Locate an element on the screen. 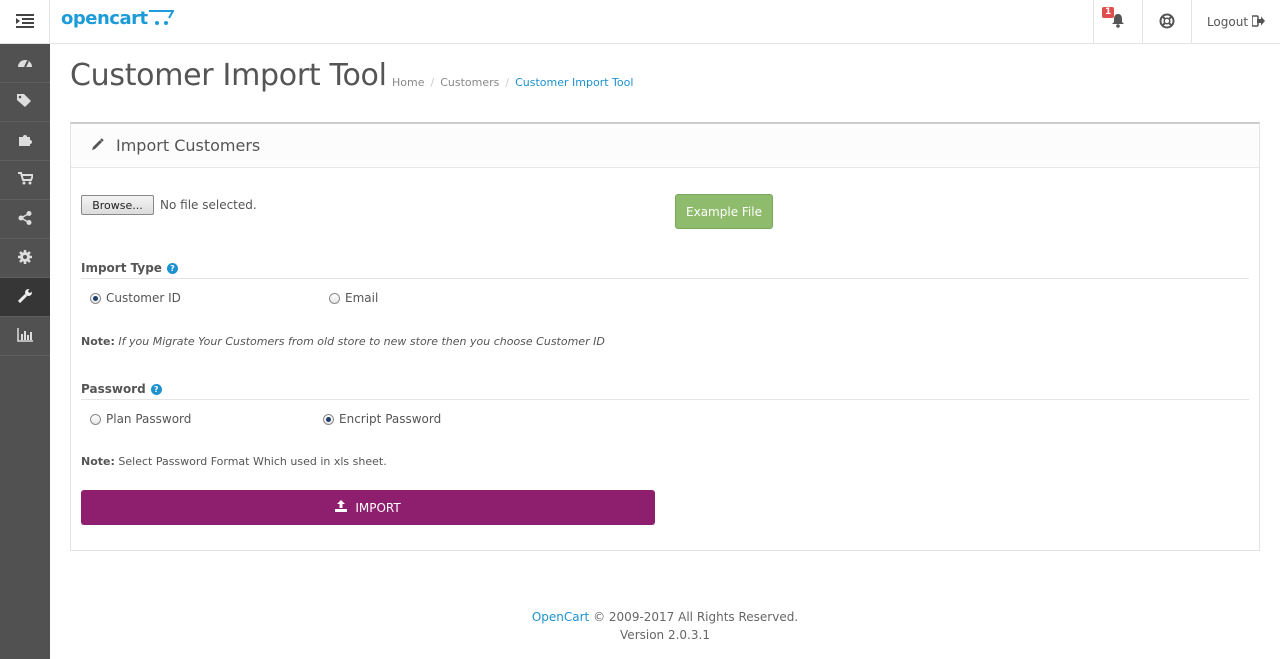 Image resolution: width=1280 pixels, height=659 pixels. import-button: IMPORT is located at coordinates (368, 507).